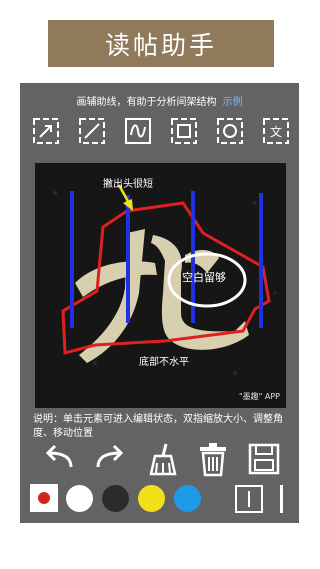 The height and width of the screenshot is (569, 320). I want to click on trash-icon, so click(212, 460).